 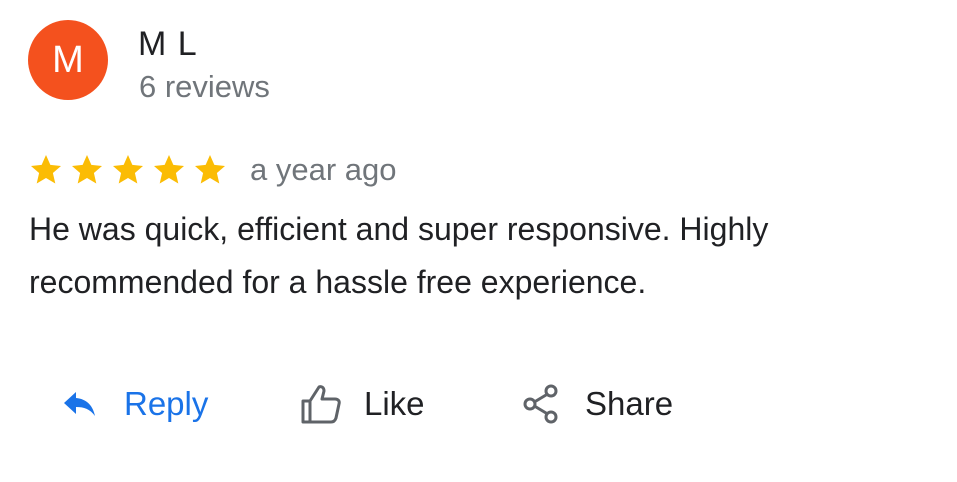 I want to click on avatar-initial: M, so click(x=68, y=60).